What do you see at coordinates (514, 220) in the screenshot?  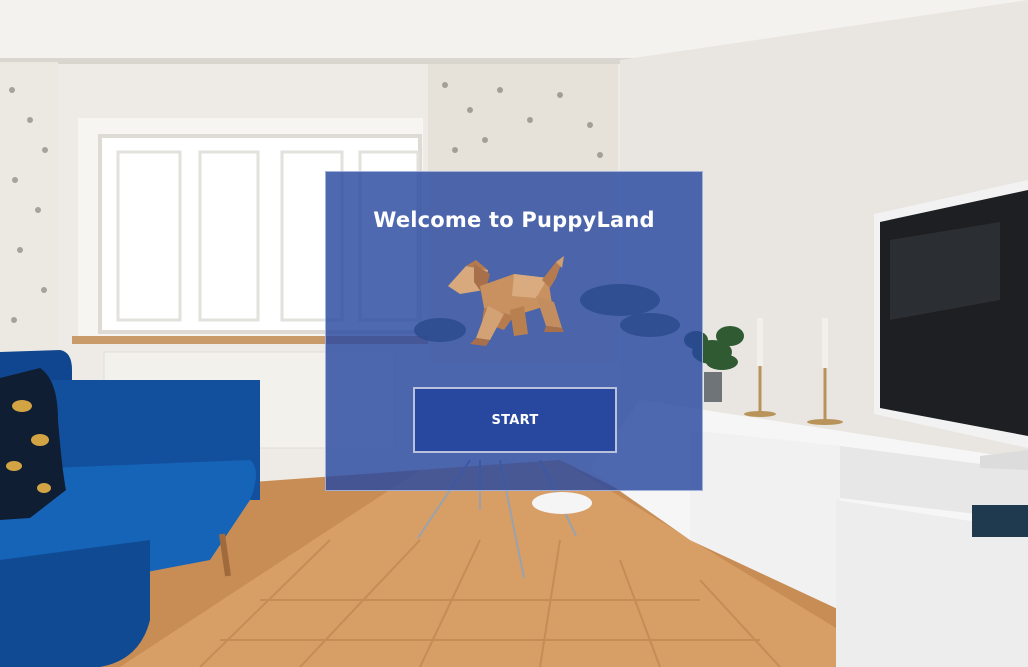 I see `welcome-title: Welcome to PuppyLand` at bounding box center [514, 220].